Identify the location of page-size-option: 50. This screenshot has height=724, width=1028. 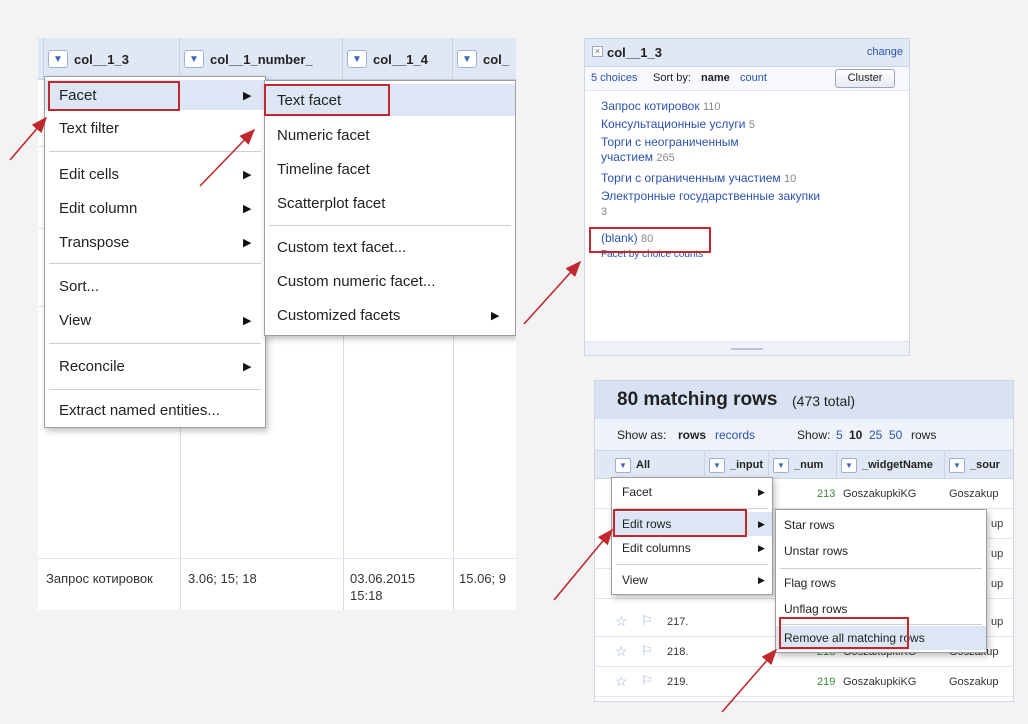
(895, 435).